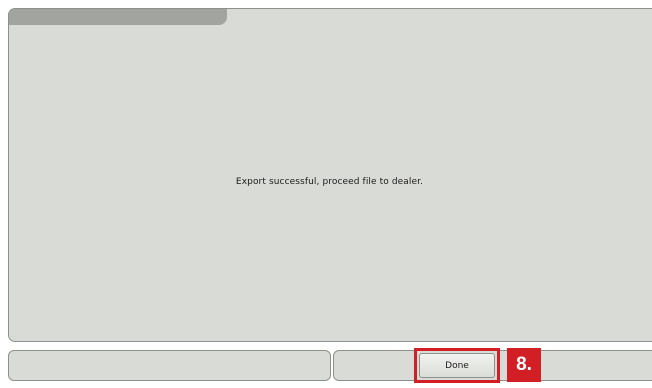  Describe the element at coordinates (169, 365) in the screenshot. I see `bottom-bar-left` at that location.